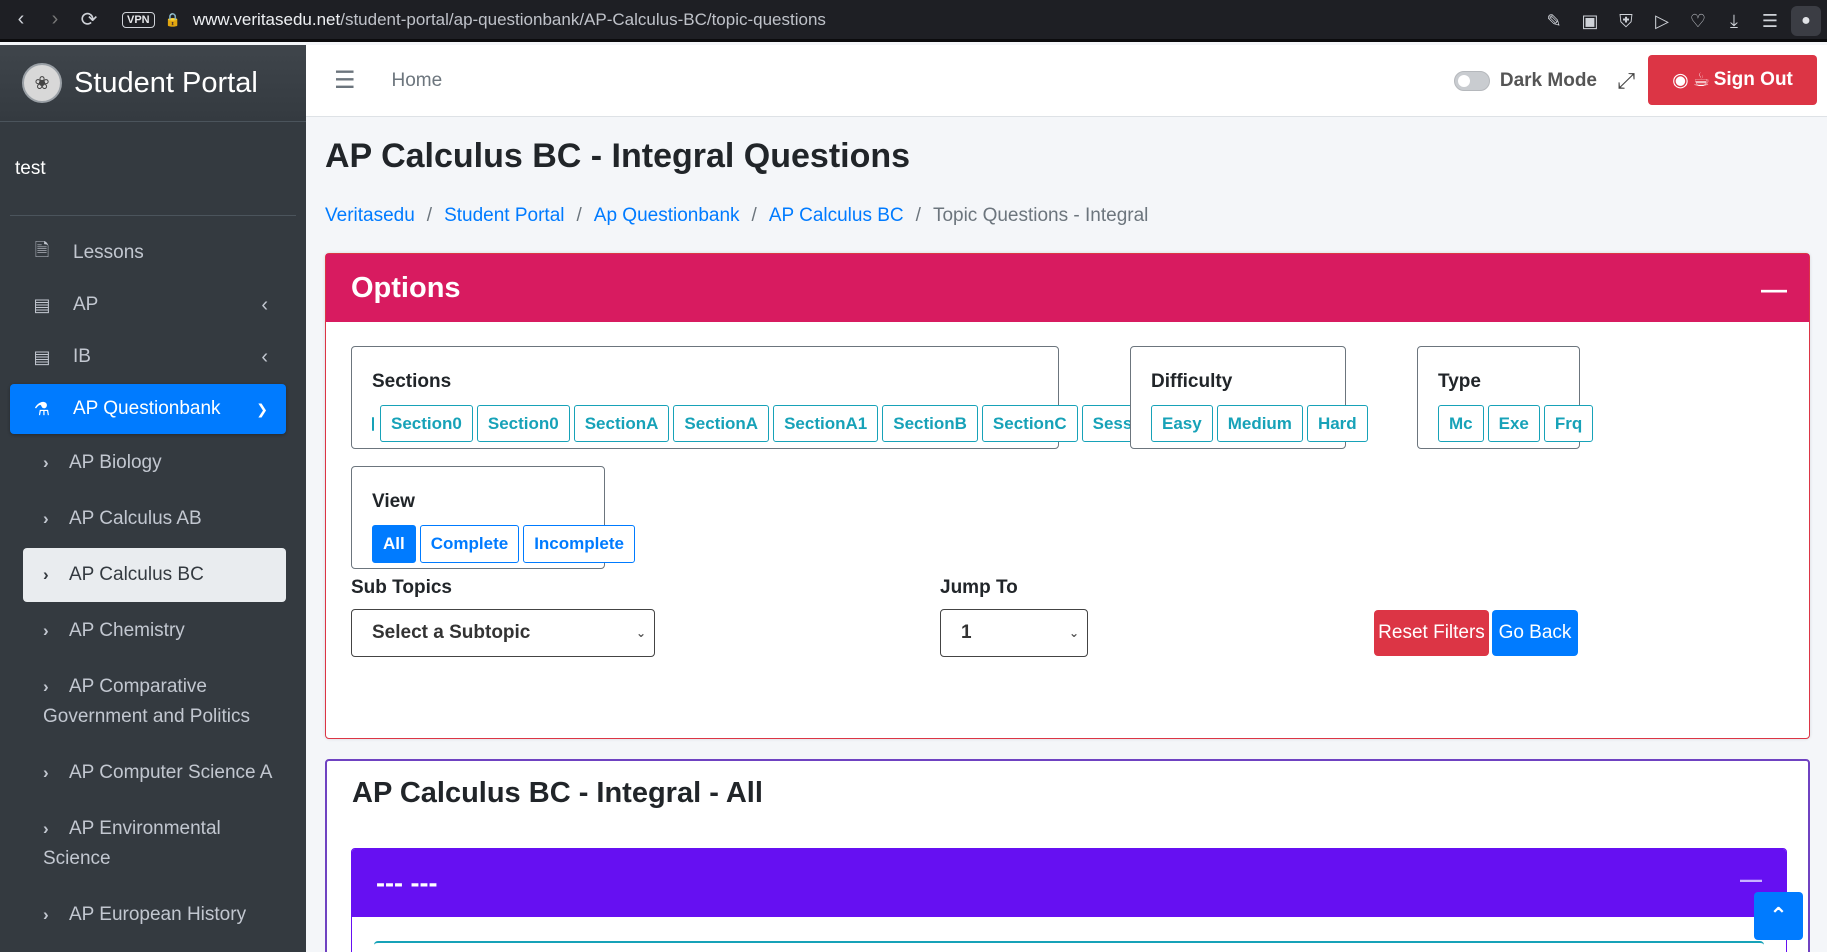 The height and width of the screenshot is (952, 1827). What do you see at coordinates (154, 519) in the screenshot?
I see `sidebar-subitem-ap-calculus-ab: › AP Calculus AB` at bounding box center [154, 519].